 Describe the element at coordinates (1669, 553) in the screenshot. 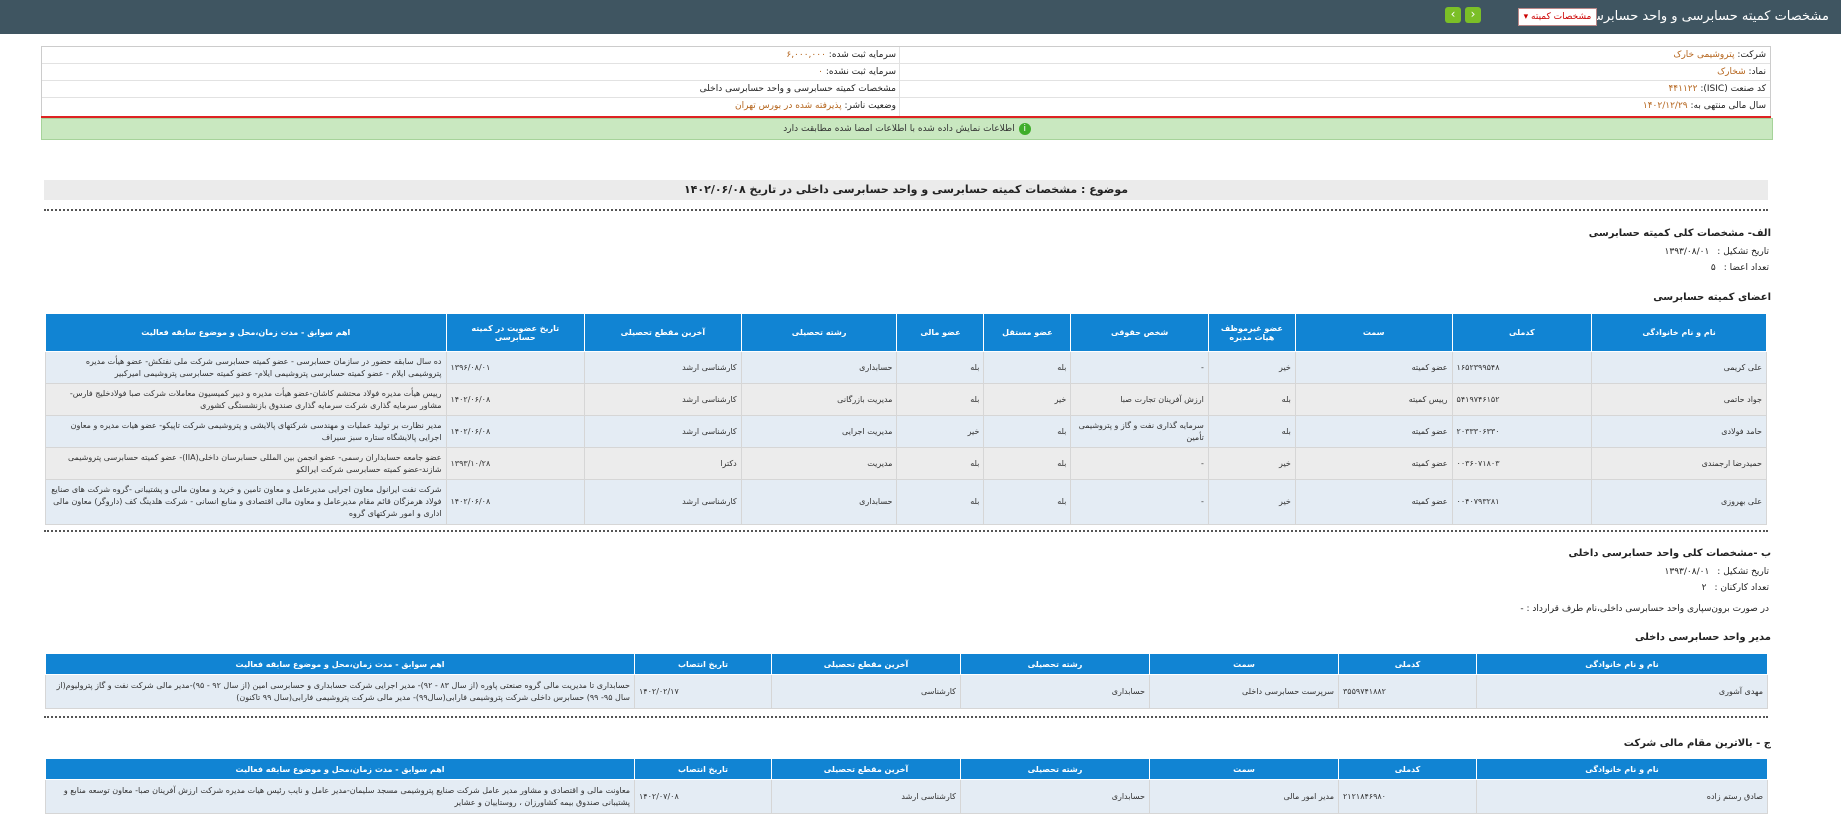

I see `section-b-title: ب -مشخصات کلی واحد حسابرسی داخلی` at that location.